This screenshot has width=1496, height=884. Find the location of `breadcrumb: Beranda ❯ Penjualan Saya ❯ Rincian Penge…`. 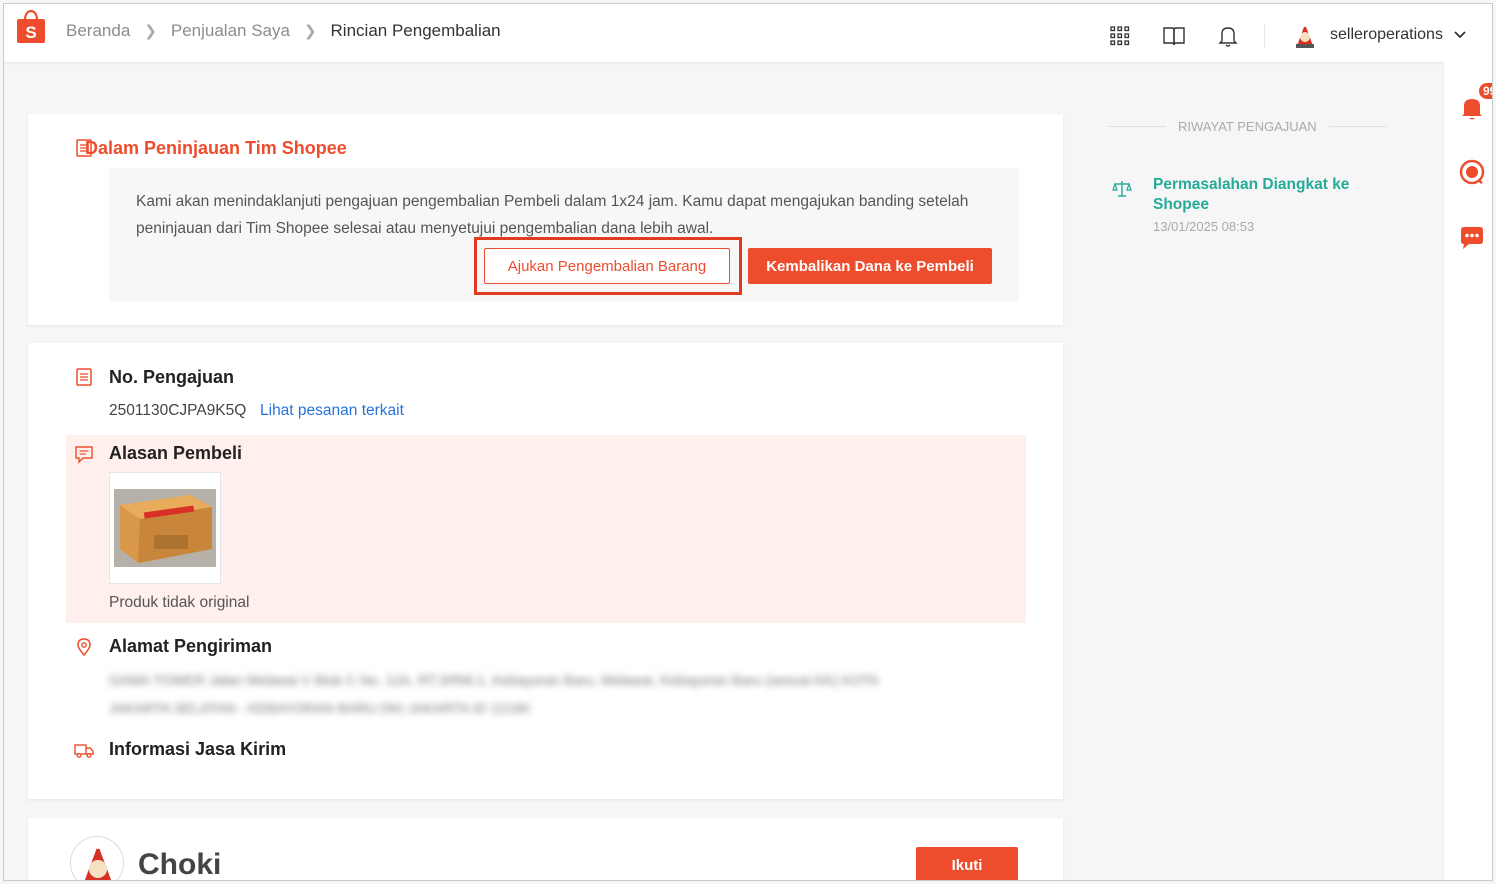

breadcrumb: Beranda ❯ Penjualan Saya ❯ Rincian Penge… is located at coordinates (283, 31).